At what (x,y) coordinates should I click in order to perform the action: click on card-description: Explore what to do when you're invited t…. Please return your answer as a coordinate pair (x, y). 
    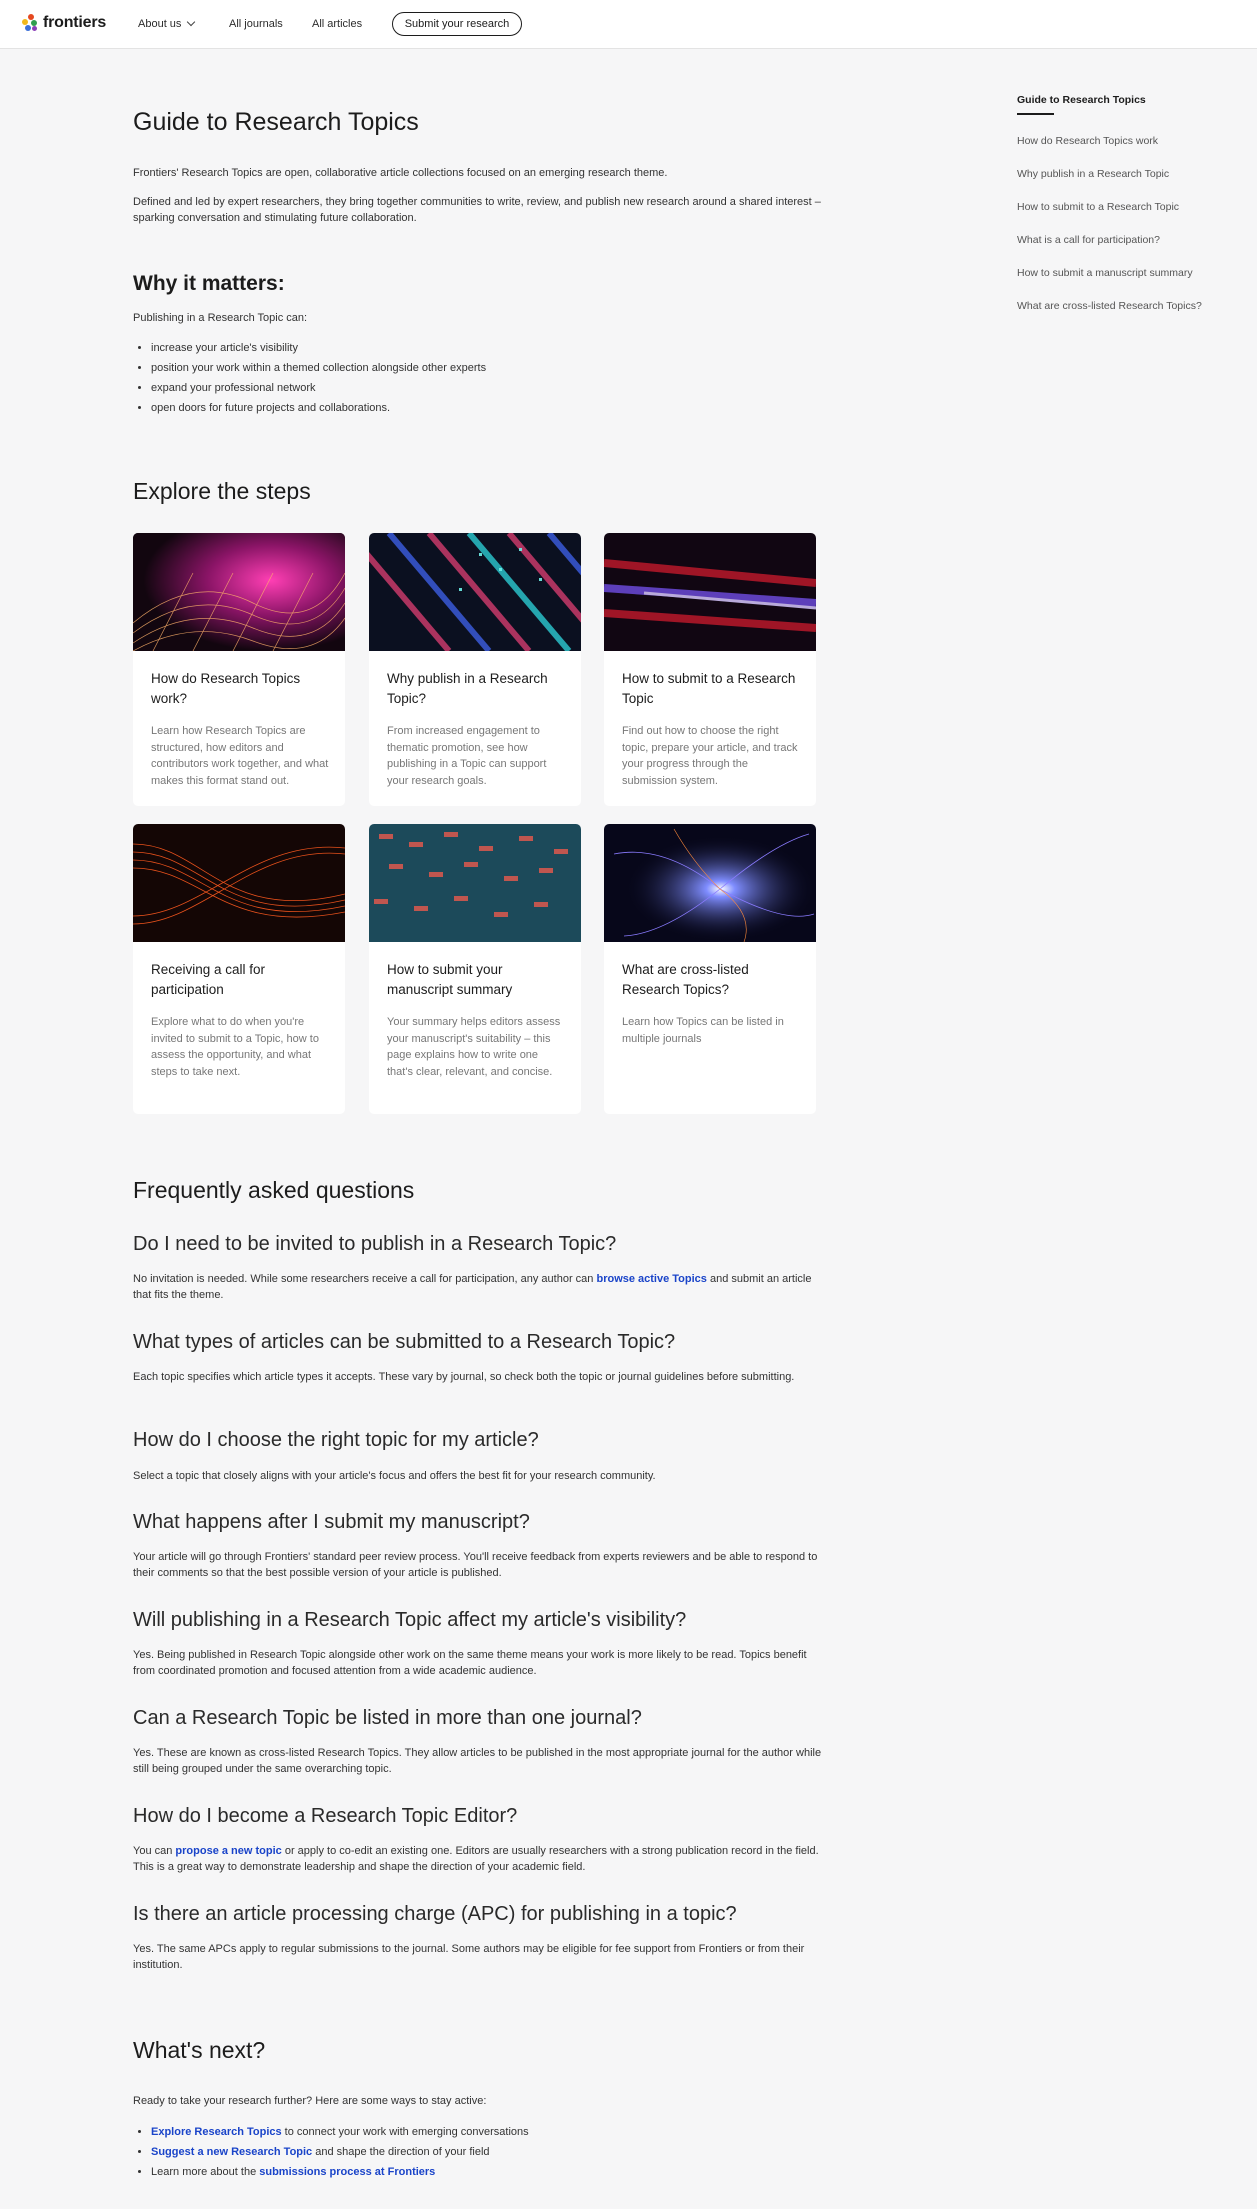
    Looking at the image, I should click on (235, 1047).